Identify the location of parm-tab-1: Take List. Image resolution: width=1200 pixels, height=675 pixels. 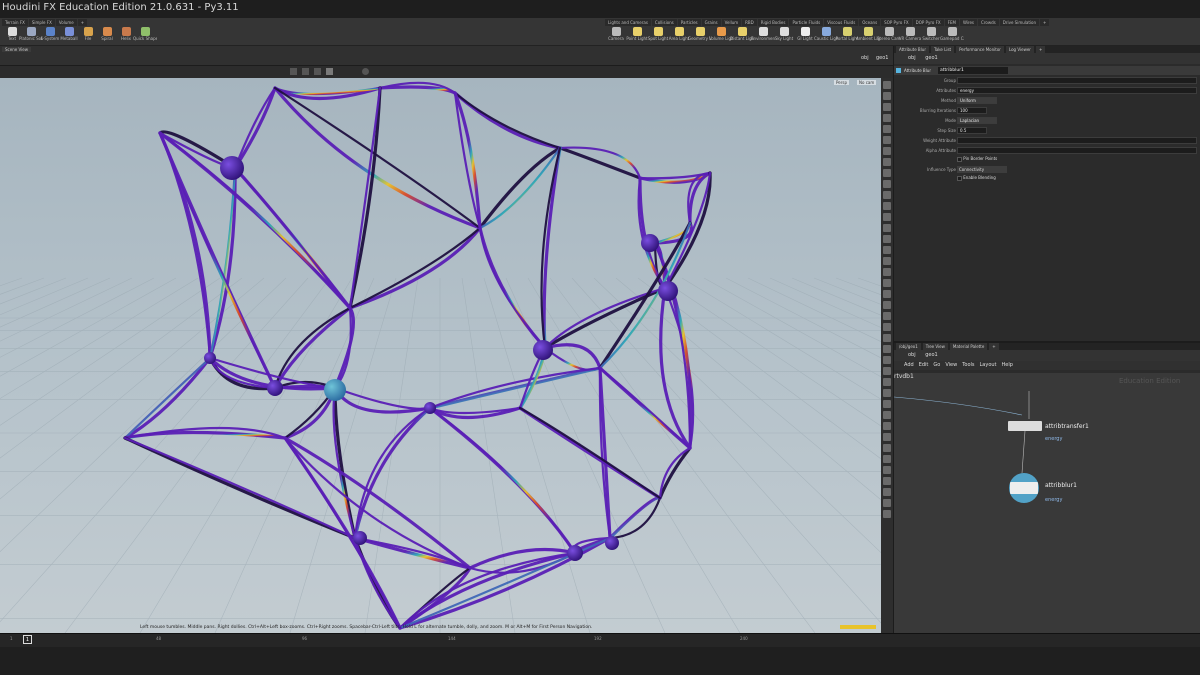
(942, 49).